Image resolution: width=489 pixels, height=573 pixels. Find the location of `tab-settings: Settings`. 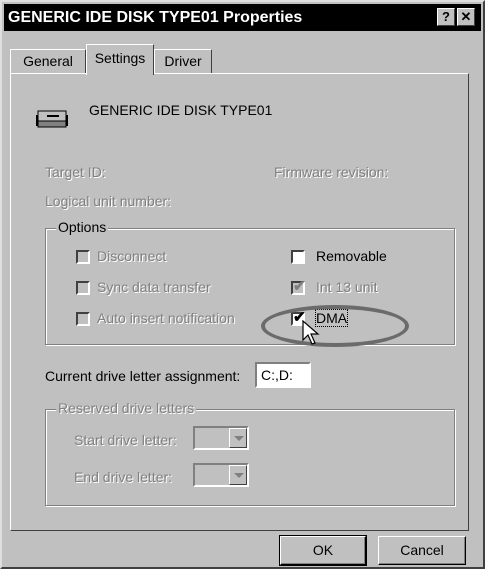

tab-settings: Settings is located at coordinates (120, 59).